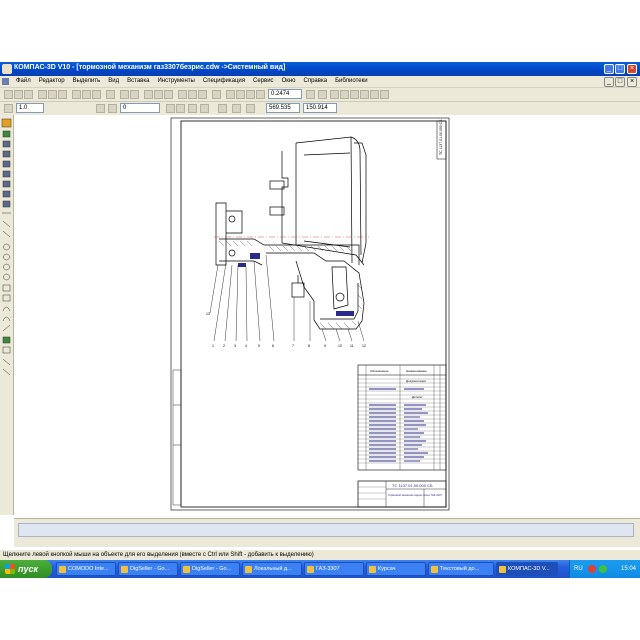  What do you see at coordinates (316, 81) in the screenshot?
I see `menu-help: Справка` at bounding box center [316, 81].